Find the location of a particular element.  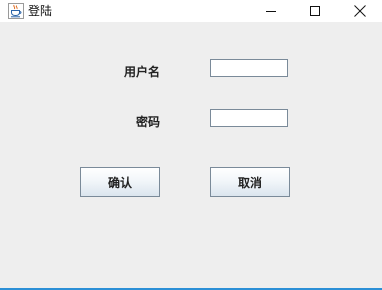

java-coffee-cup-icon is located at coordinates (16, 11).